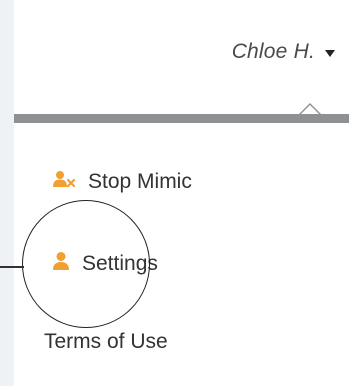 This screenshot has width=349, height=386. Describe the element at coordinates (86, 264) in the screenshot. I see `highlight-circle` at that location.